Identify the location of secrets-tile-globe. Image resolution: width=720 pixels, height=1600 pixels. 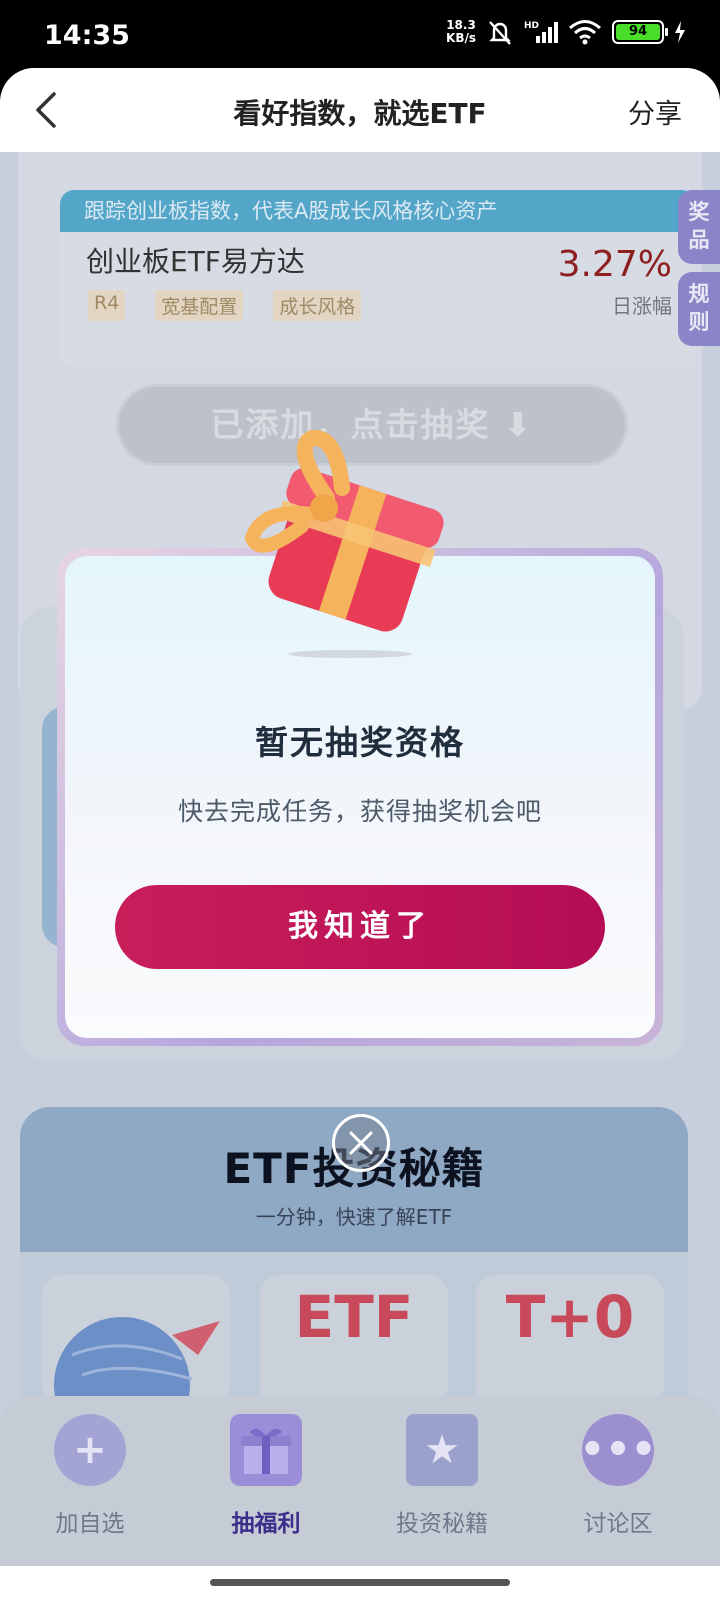
(136, 1340).